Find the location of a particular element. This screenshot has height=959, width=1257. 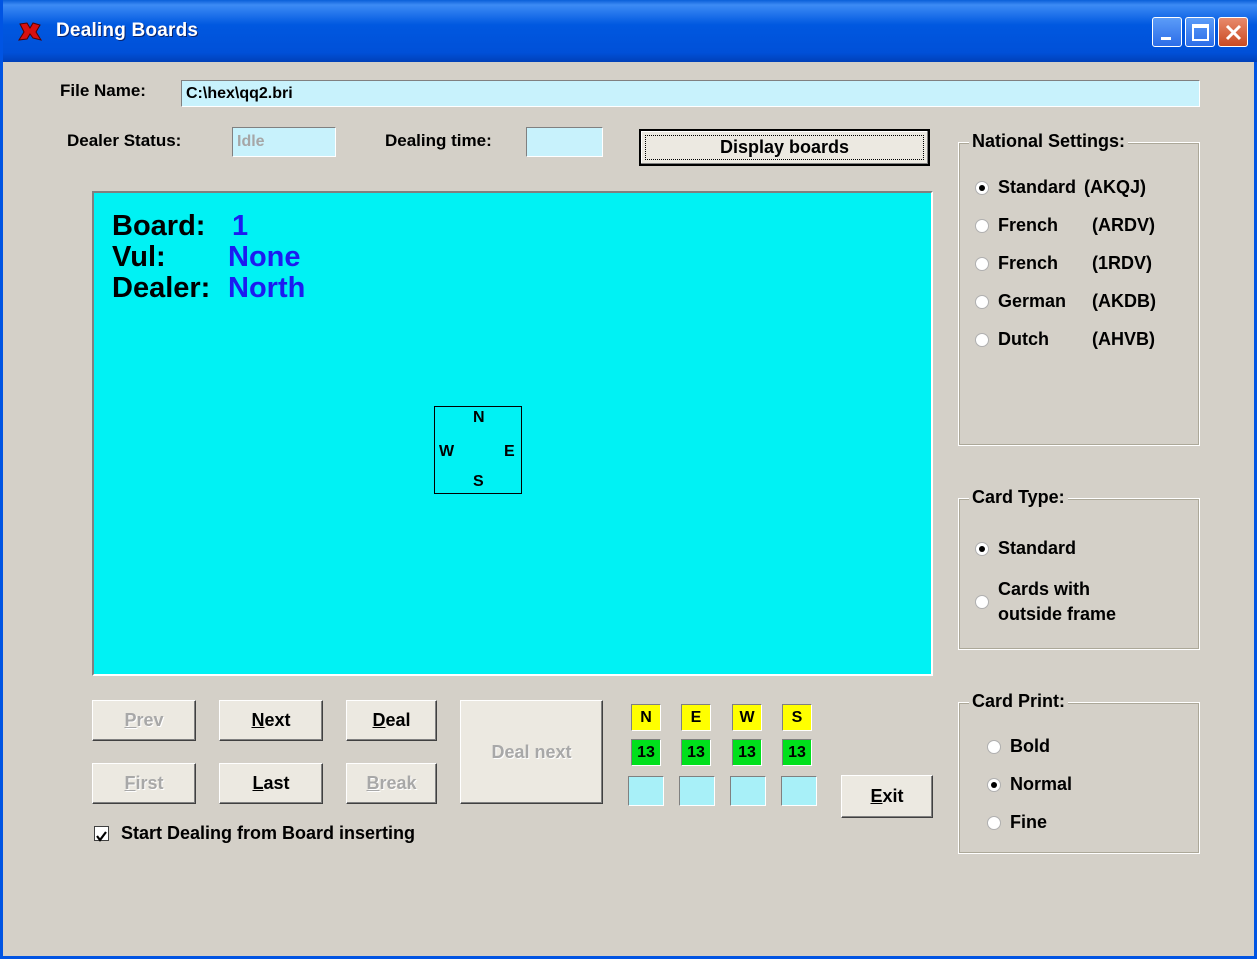

card-print-fine: Fine is located at coordinates (1017, 822).